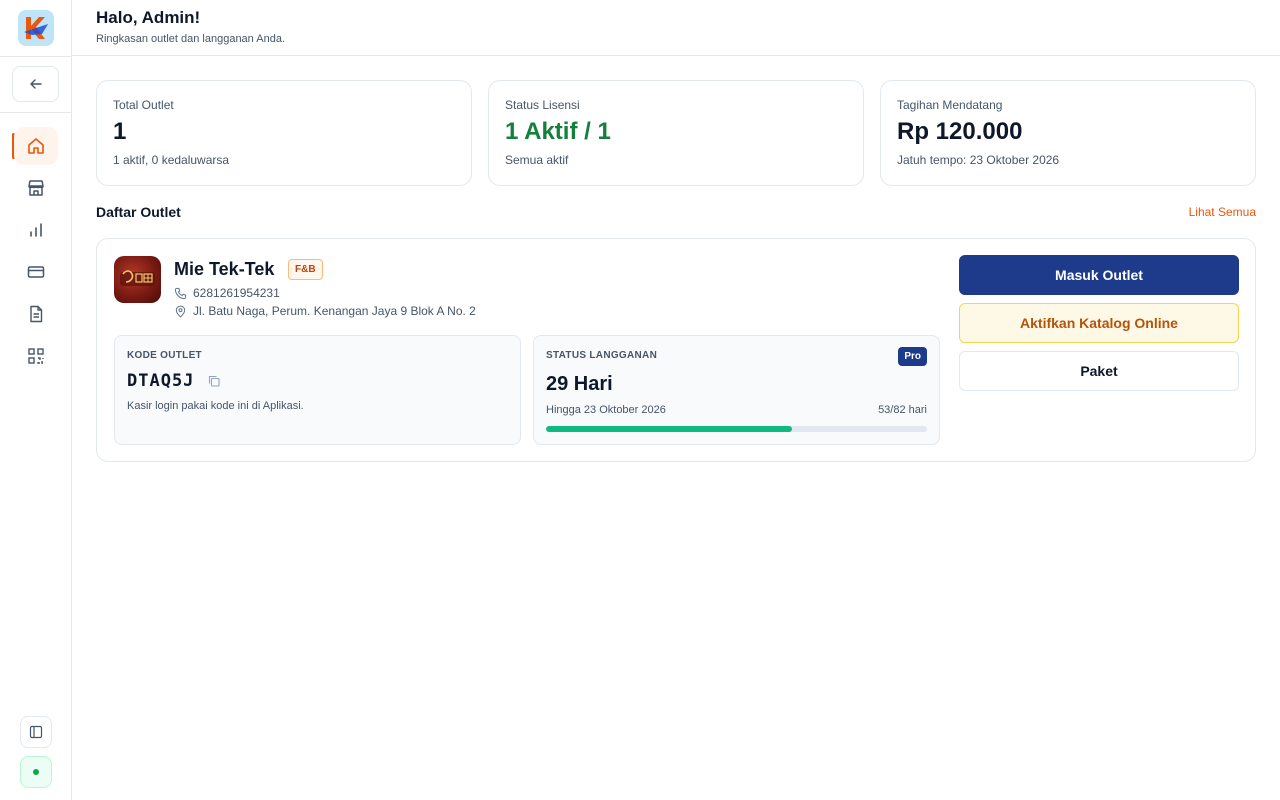 The height and width of the screenshot is (800, 1280). Describe the element at coordinates (236, 293) in the screenshot. I see `phone-text: 6281261954231` at that location.